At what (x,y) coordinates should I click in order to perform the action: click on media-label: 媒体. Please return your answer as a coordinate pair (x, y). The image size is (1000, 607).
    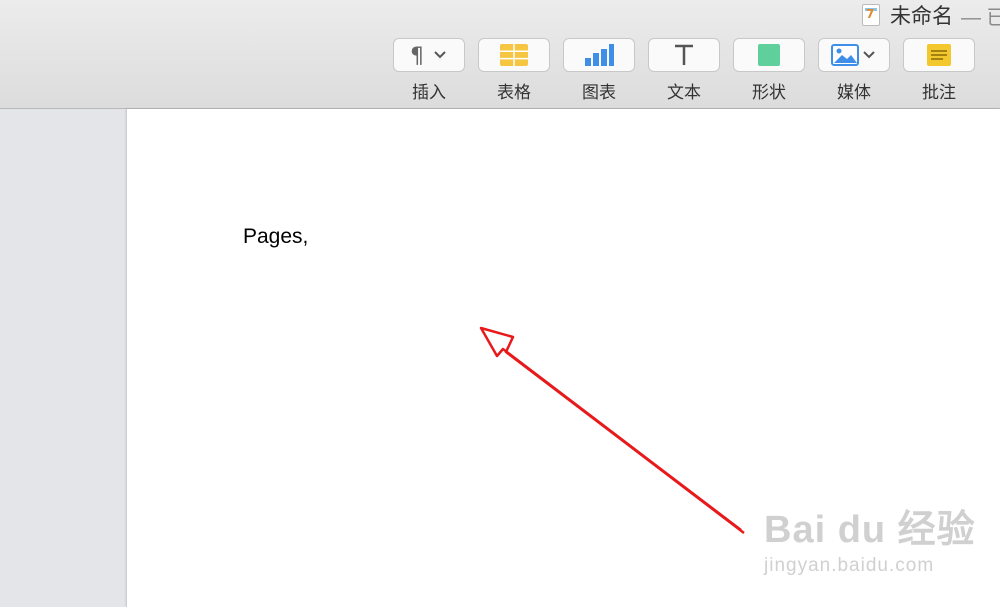
    Looking at the image, I should click on (854, 92).